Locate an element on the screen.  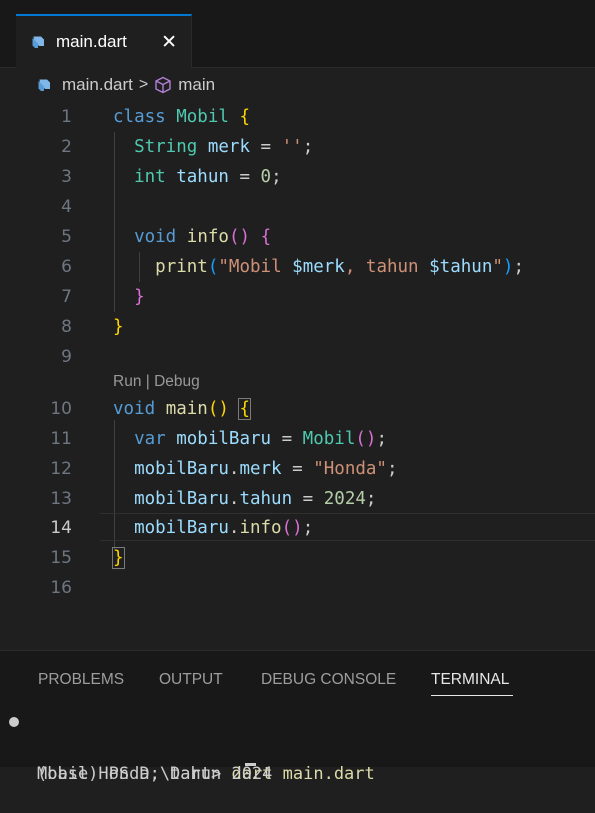
terminal-output: Mobil Honda, tahun 2024 is located at coordinates (155, 774).